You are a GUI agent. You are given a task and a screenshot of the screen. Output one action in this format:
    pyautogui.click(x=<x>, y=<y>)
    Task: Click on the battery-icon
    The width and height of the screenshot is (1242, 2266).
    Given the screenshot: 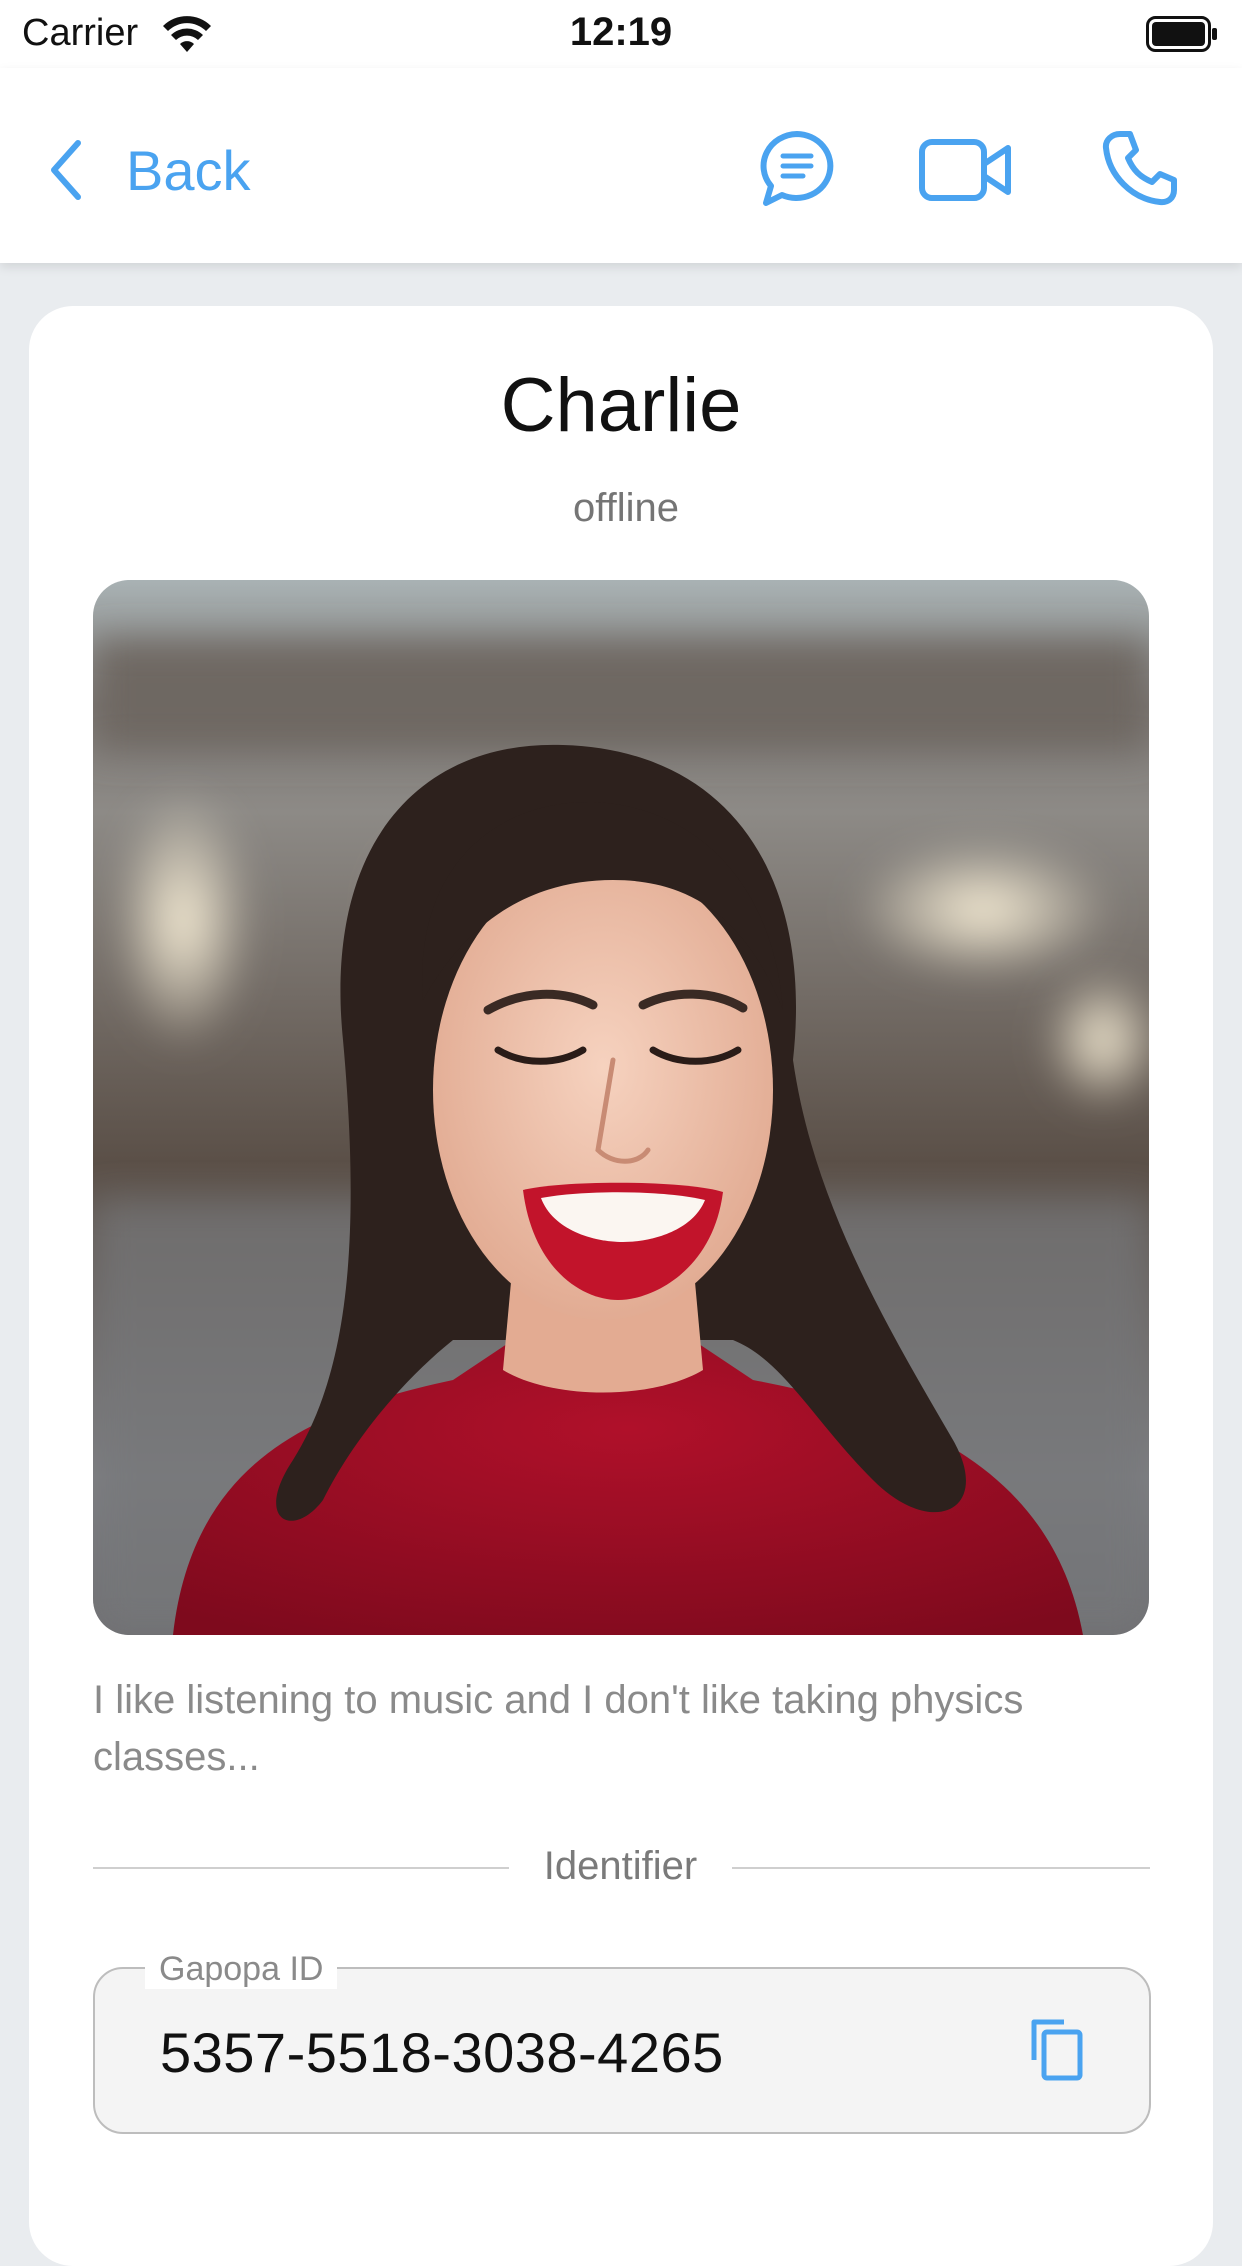 What is the action you would take?
    pyautogui.click(x=1181, y=34)
    